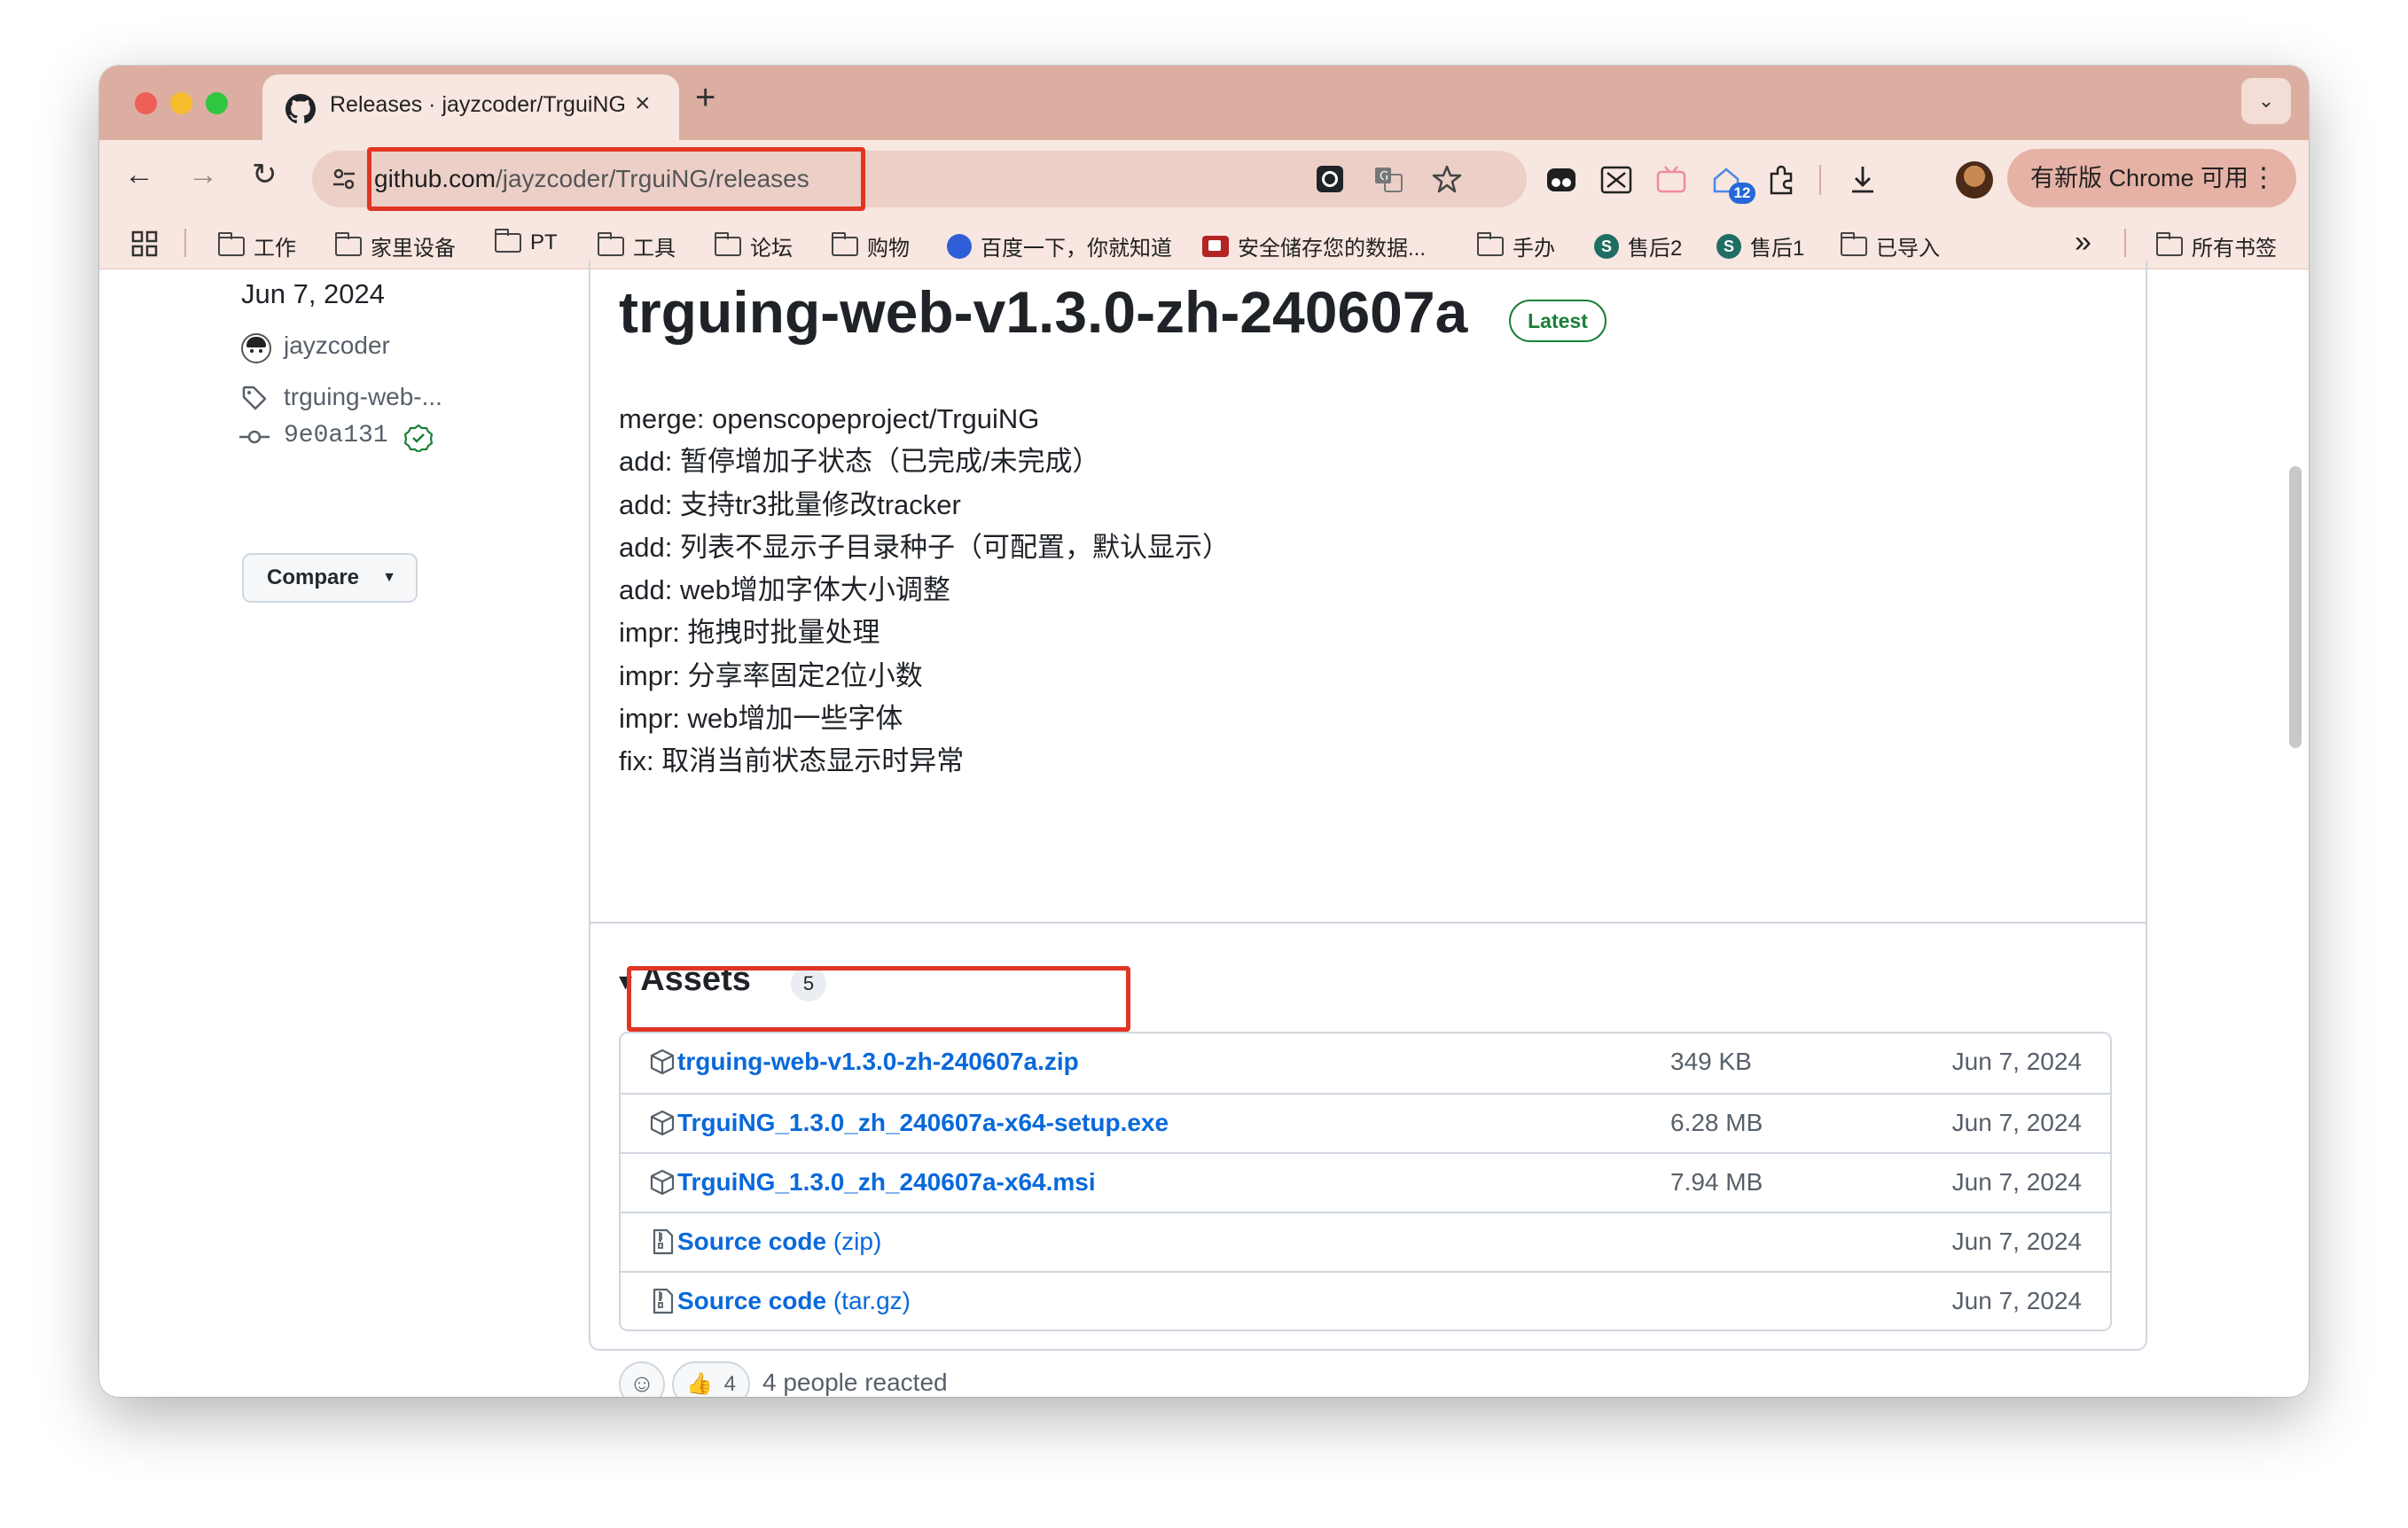 This screenshot has height=1528, width=2408. Describe the element at coordinates (300, 109) in the screenshot. I see `github-icon` at that location.